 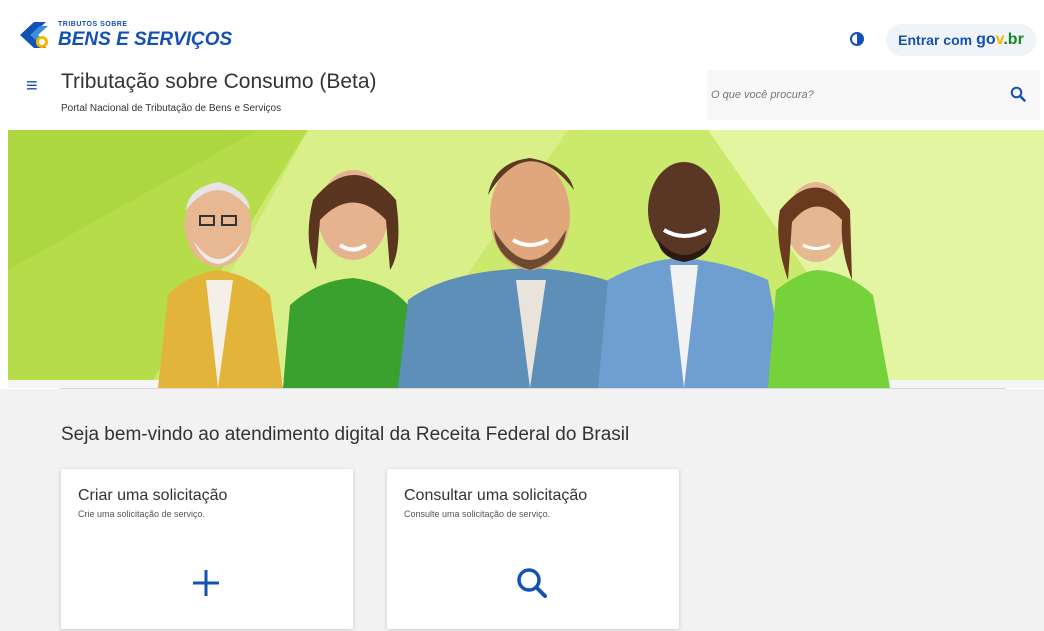 What do you see at coordinates (145, 39) in the screenshot?
I see `logo-title: BENS E SERVIÇOS` at bounding box center [145, 39].